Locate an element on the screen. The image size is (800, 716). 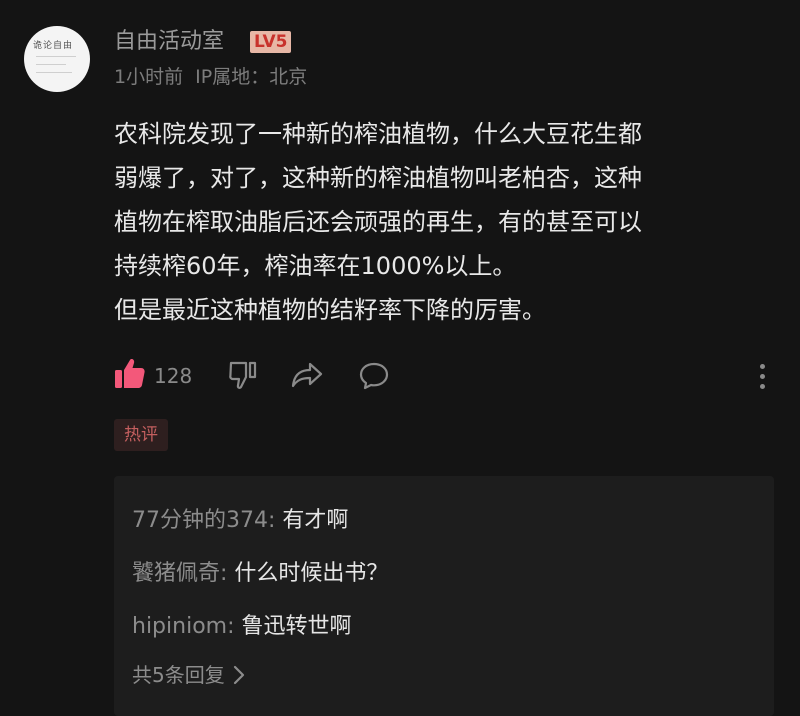
content-line: 持续榨60年，榨油率在1000%以上。 is located at coordinates (315, 266).